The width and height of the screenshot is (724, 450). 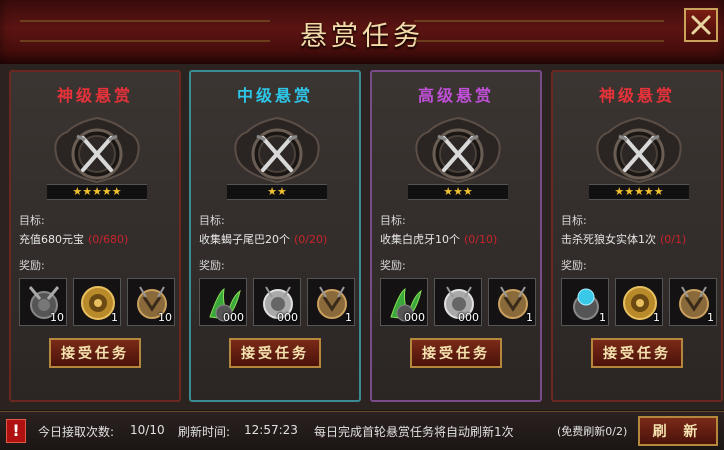 I want to click on free-refresh-count: (免费刷新0/2), so click(x=592, y=431).